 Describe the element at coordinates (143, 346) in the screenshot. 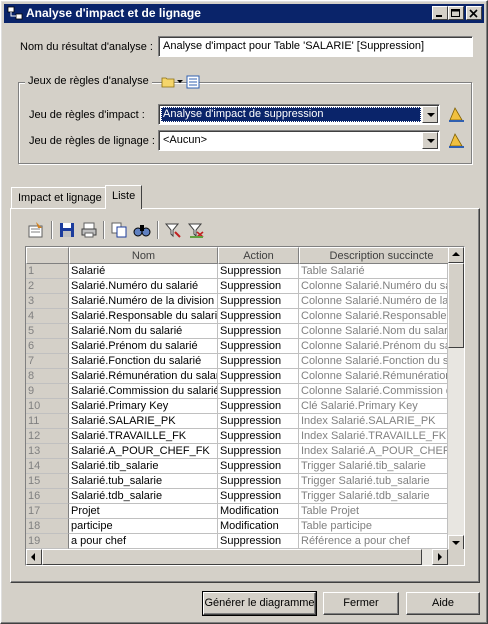

I see `nom-cell: Salarié.Prénom du salarié` at that location.